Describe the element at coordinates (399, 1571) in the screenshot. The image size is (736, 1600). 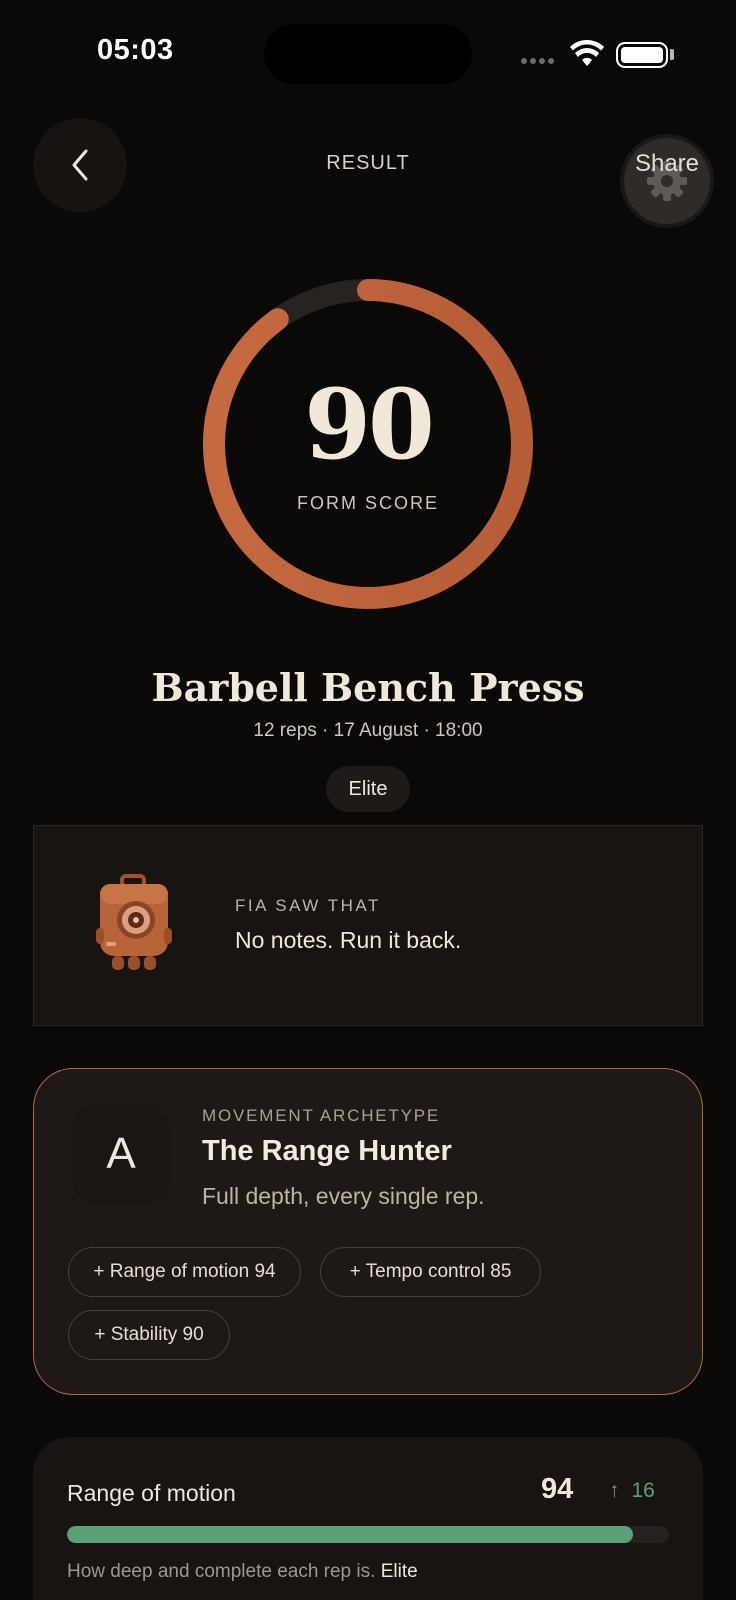
I see `metric-note-level: Elite` at that location.